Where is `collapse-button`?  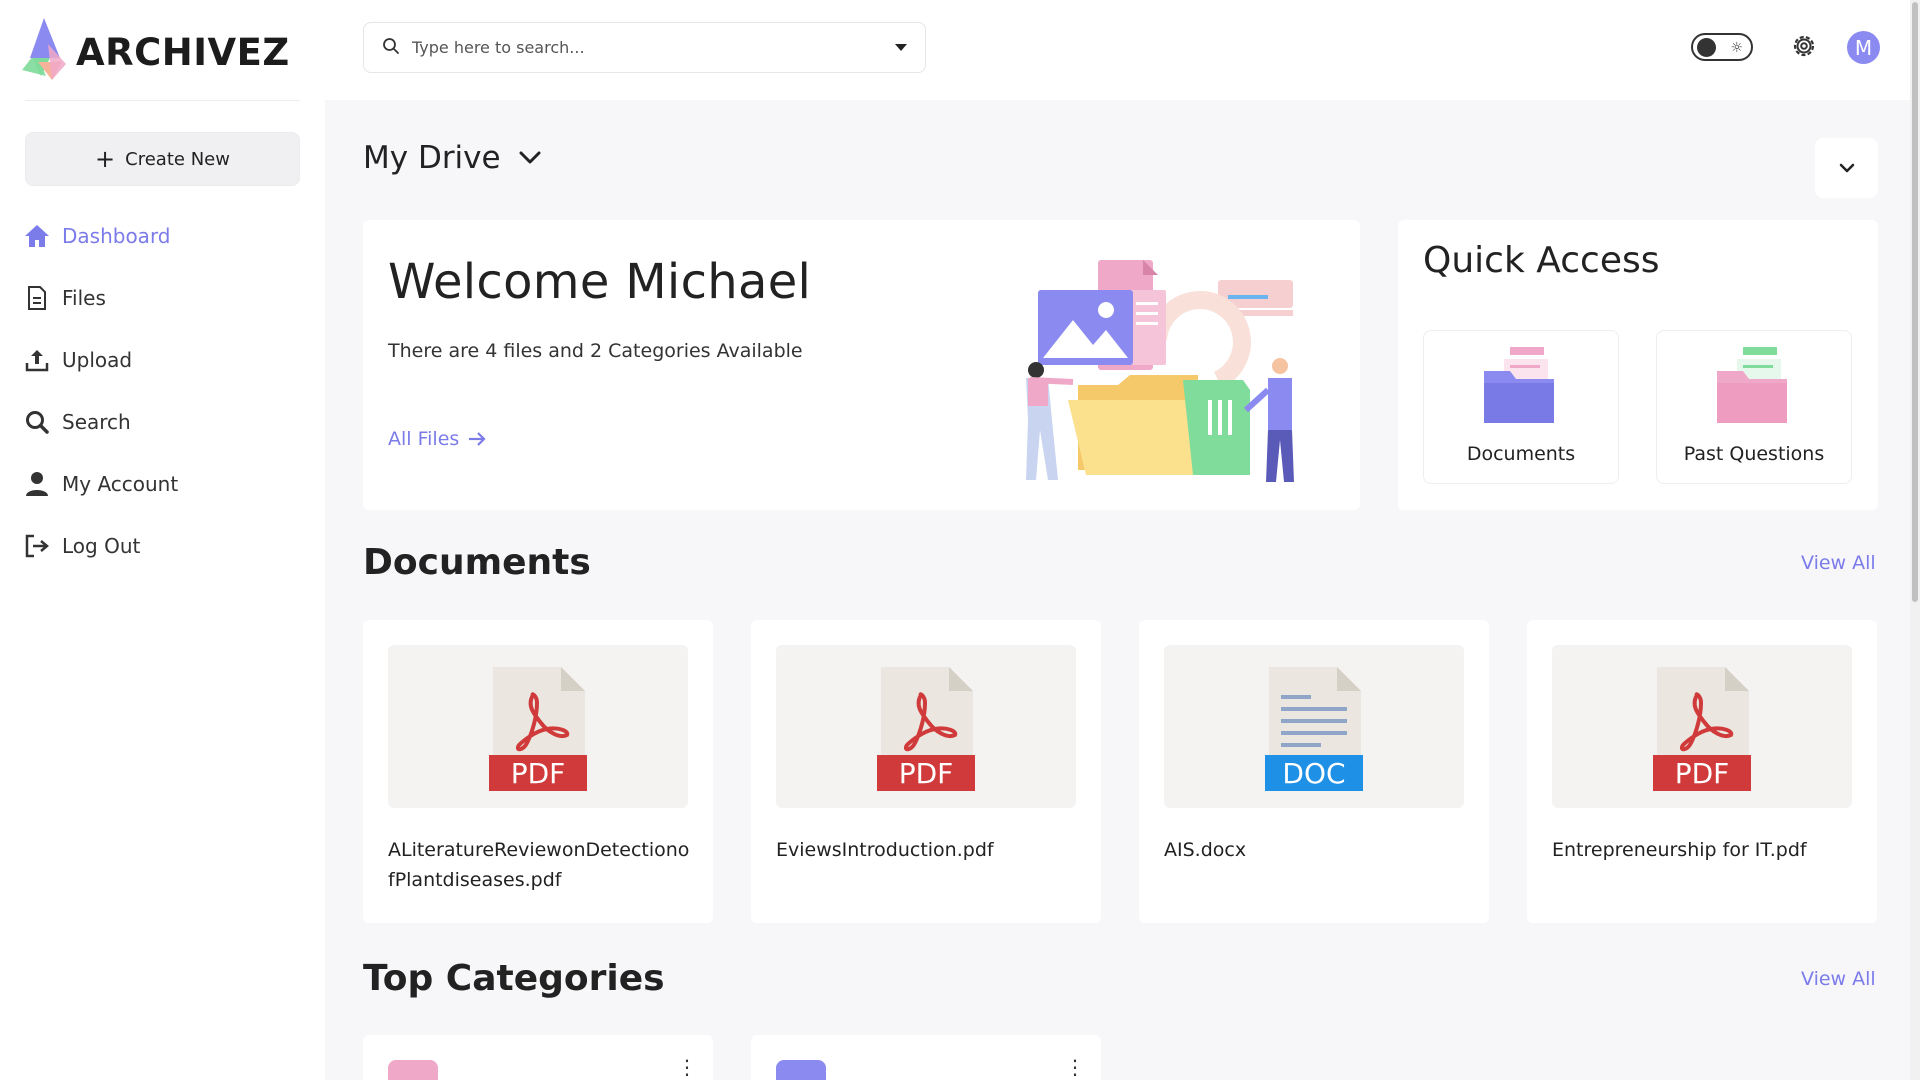
collapse-button is located at coordinates (1846, 168).